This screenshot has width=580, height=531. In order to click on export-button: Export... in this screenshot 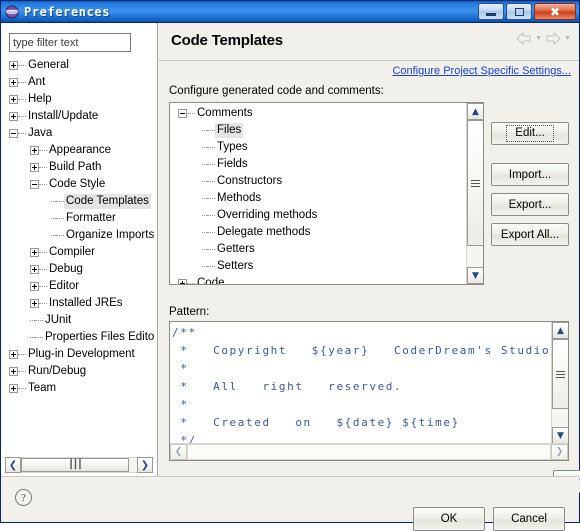, I will do `click(530, 204)`.